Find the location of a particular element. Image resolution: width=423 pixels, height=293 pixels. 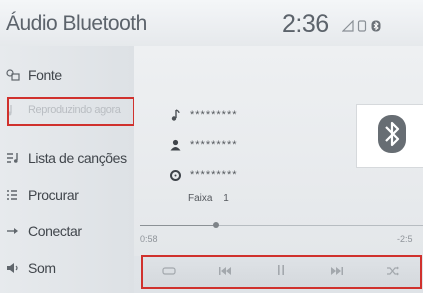

phone-icon is located at coordinates (362, 28).